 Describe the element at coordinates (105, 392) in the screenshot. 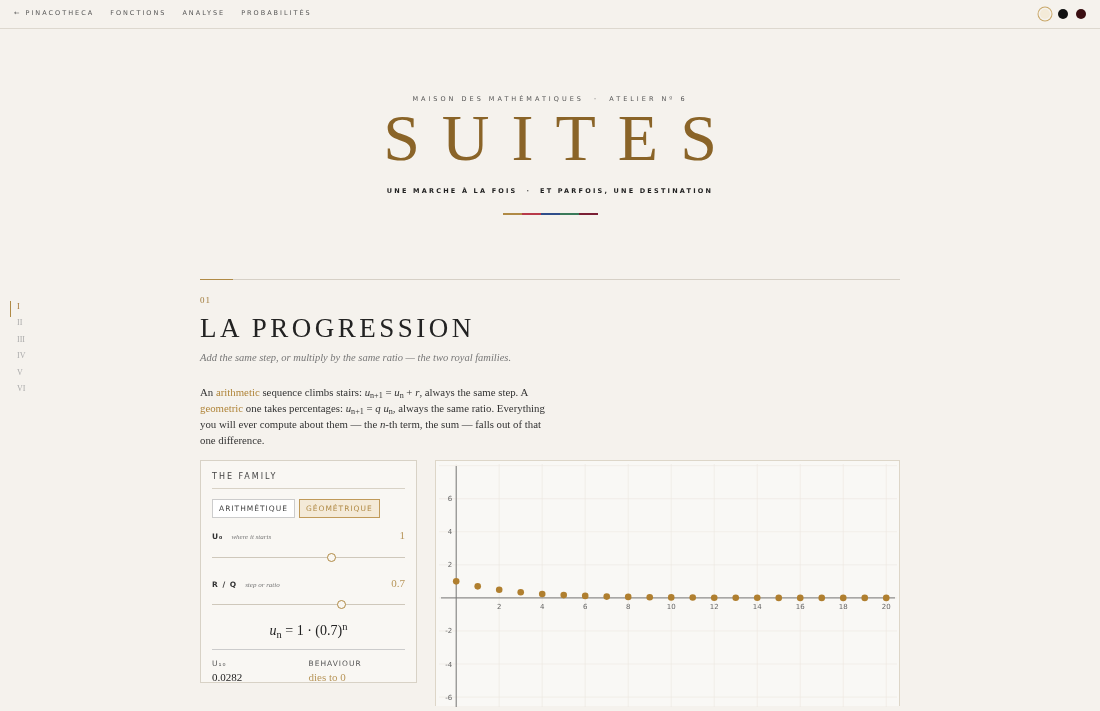

I see `side-nav-item: VI` at that location.